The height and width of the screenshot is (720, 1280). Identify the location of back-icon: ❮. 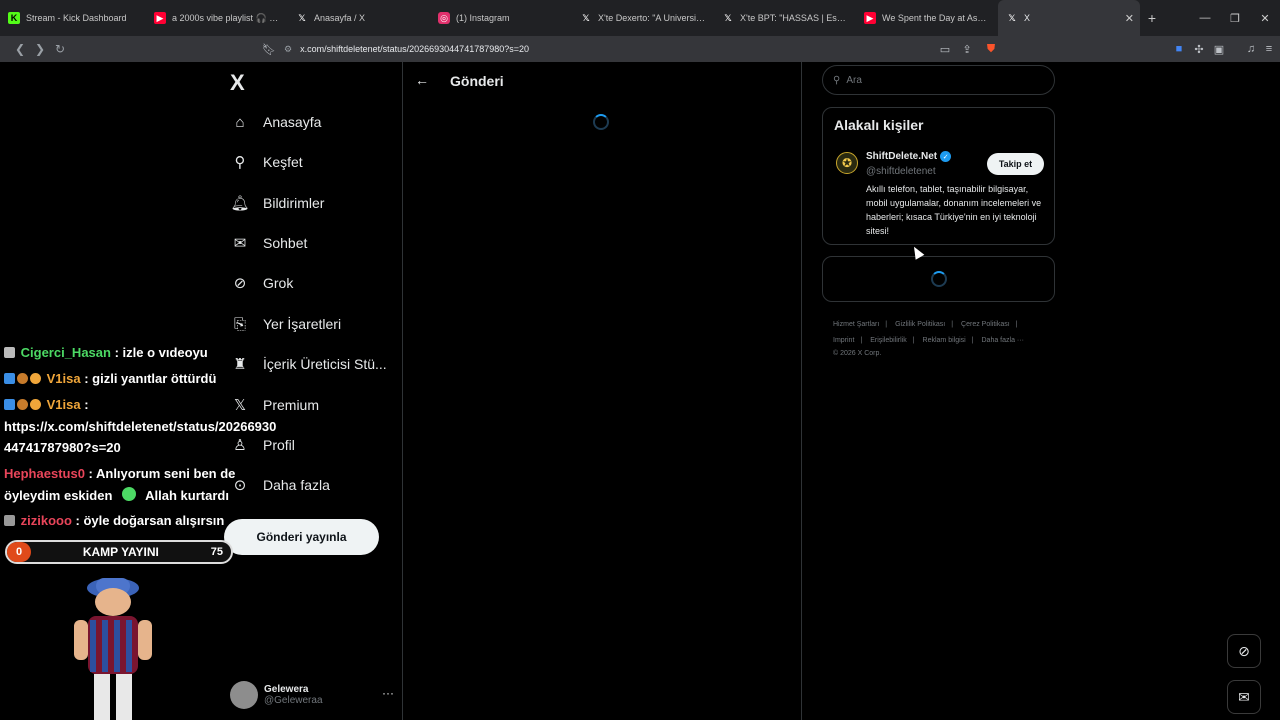
(20, 49).